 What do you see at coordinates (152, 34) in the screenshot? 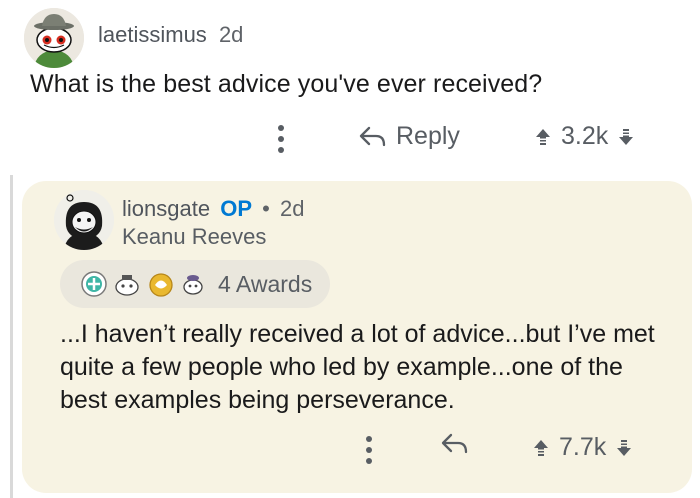
I see `username: laetissimus` at bounding box center [152, 34].